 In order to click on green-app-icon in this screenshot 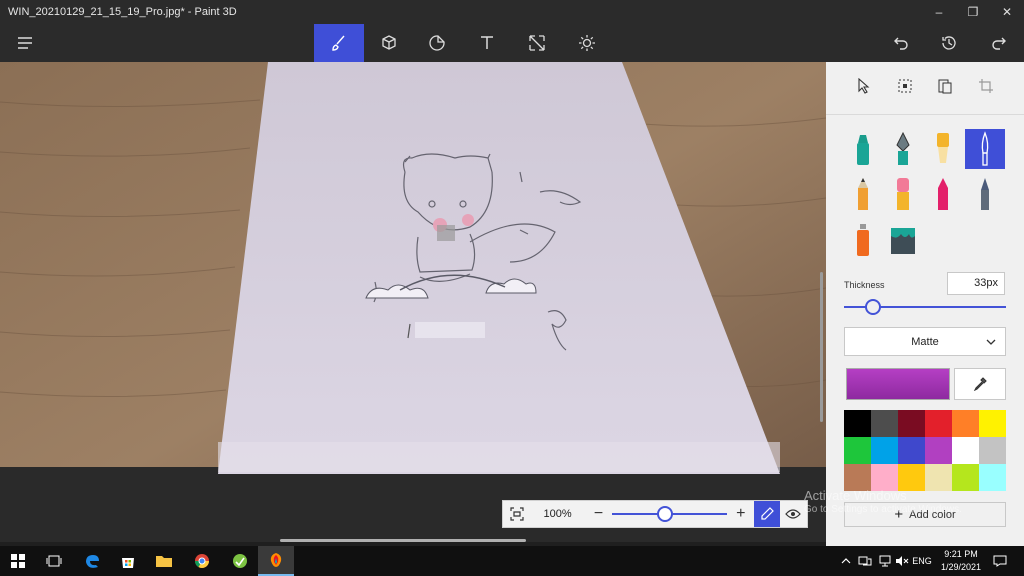, I will do `click(240, 561)`.